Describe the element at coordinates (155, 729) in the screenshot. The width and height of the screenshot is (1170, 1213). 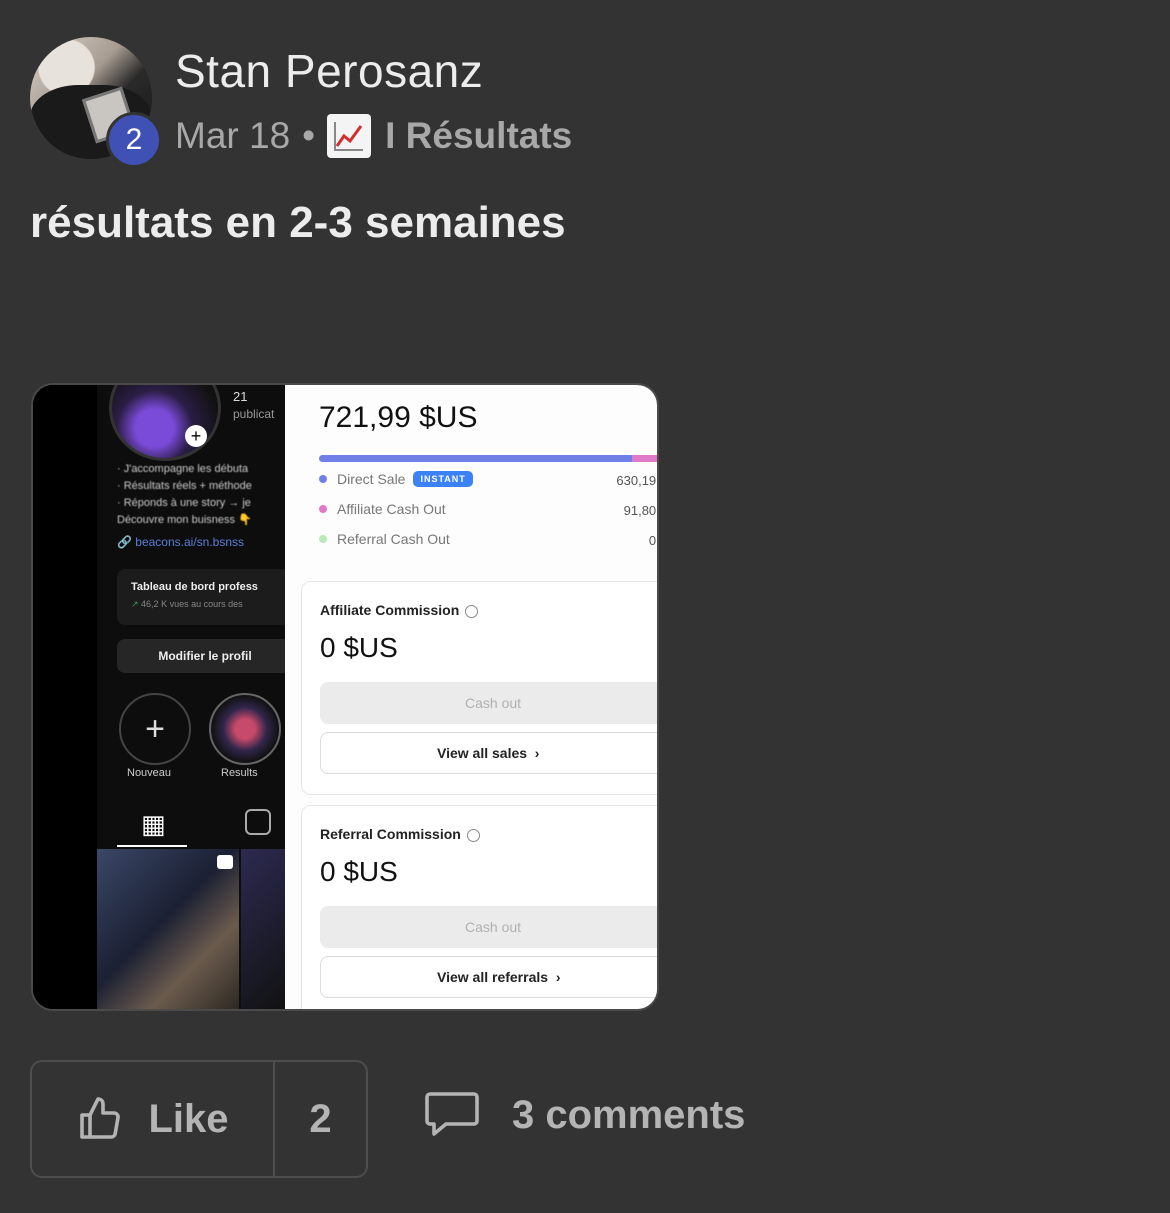
I see `new-highlight-icon: +` at that location.